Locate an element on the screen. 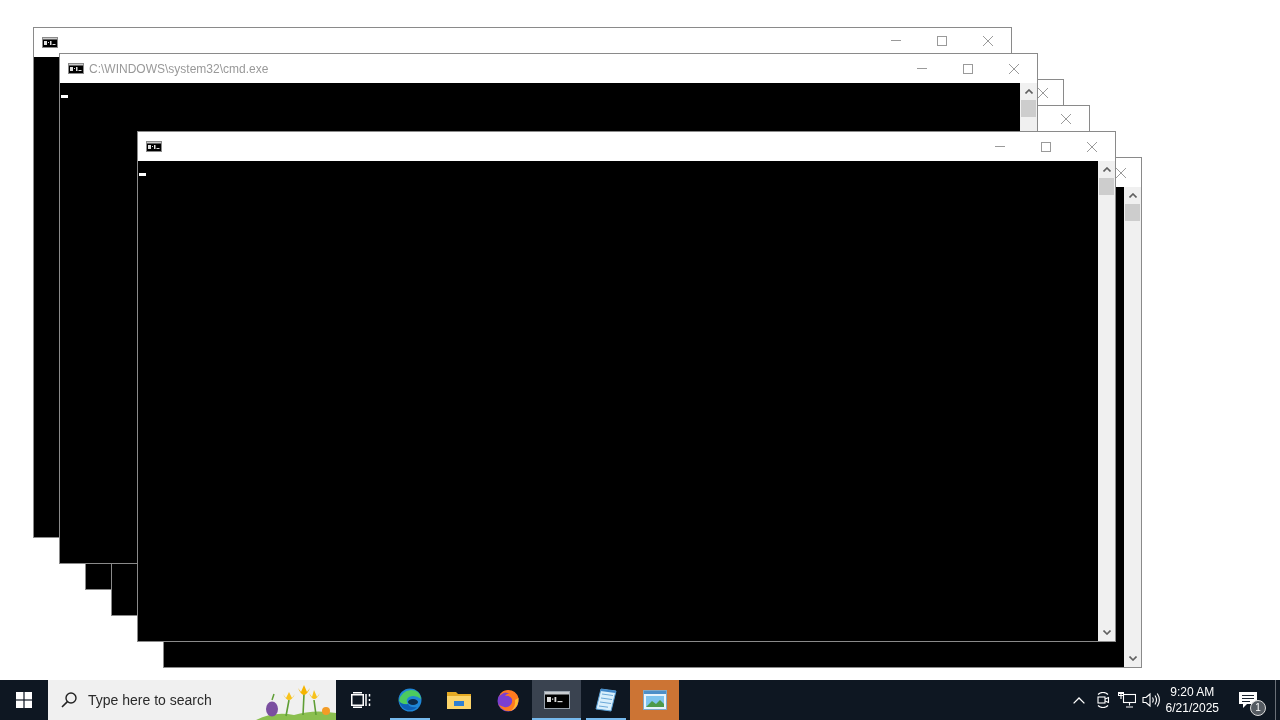 The image size is (1280, 720). start-logo-icon is located at coordinates (24, 700).